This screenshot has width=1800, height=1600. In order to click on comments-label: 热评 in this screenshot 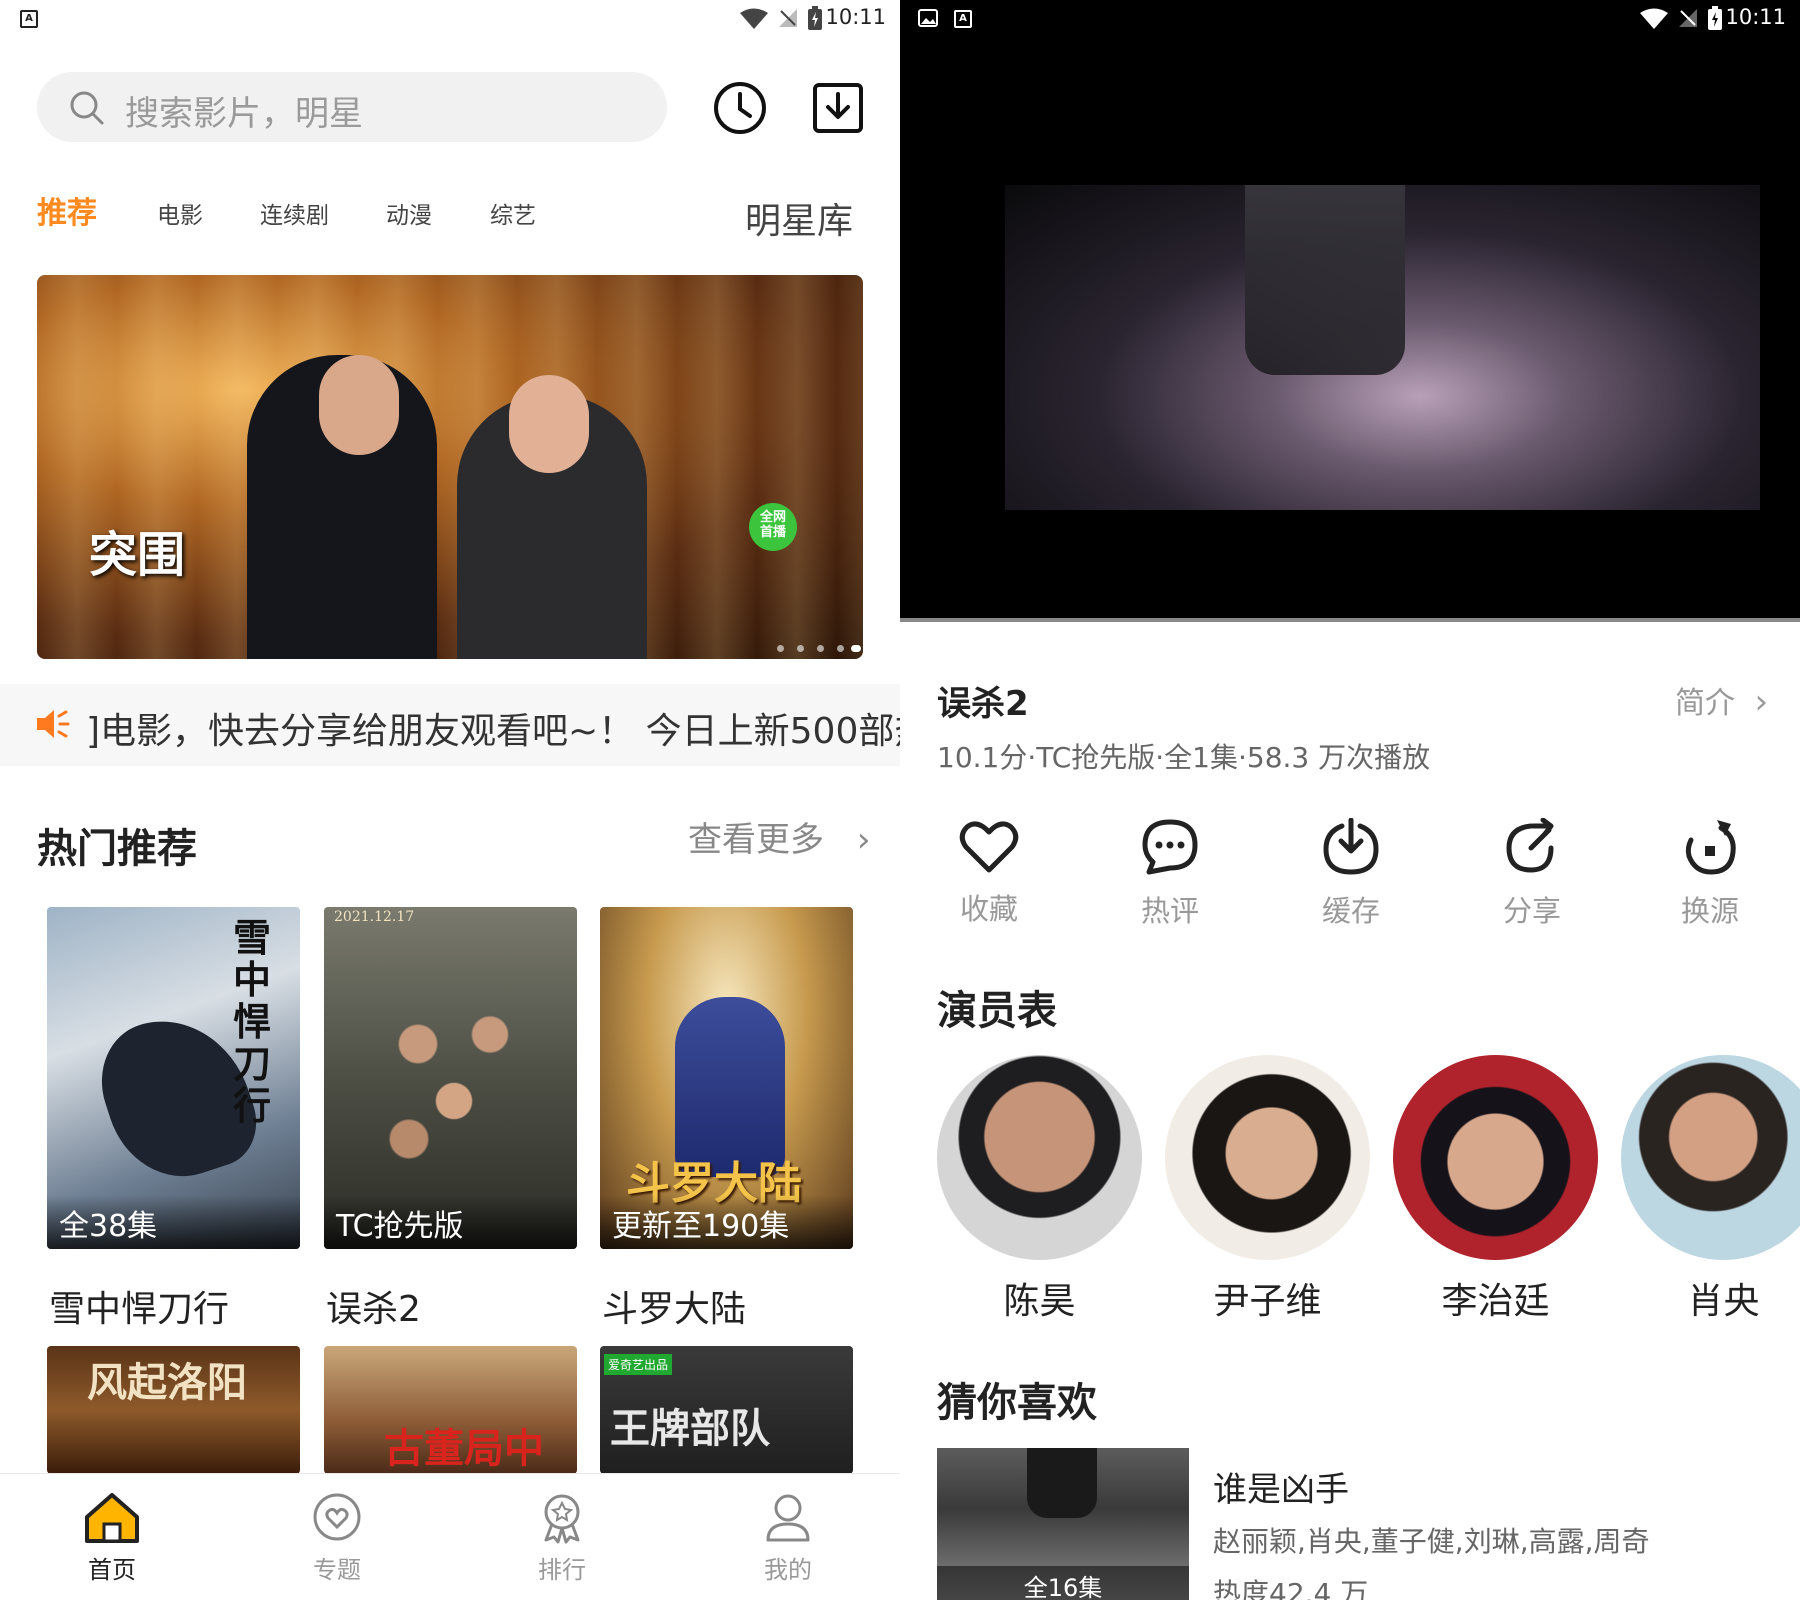, I will do `click(1169, 911)`.